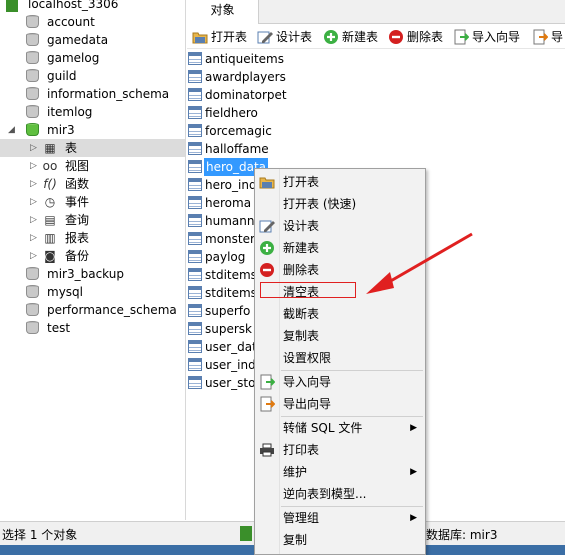 This screenshot has height=555, width=565. I want to click on tree-db-guild: guild, so click(92, 76).